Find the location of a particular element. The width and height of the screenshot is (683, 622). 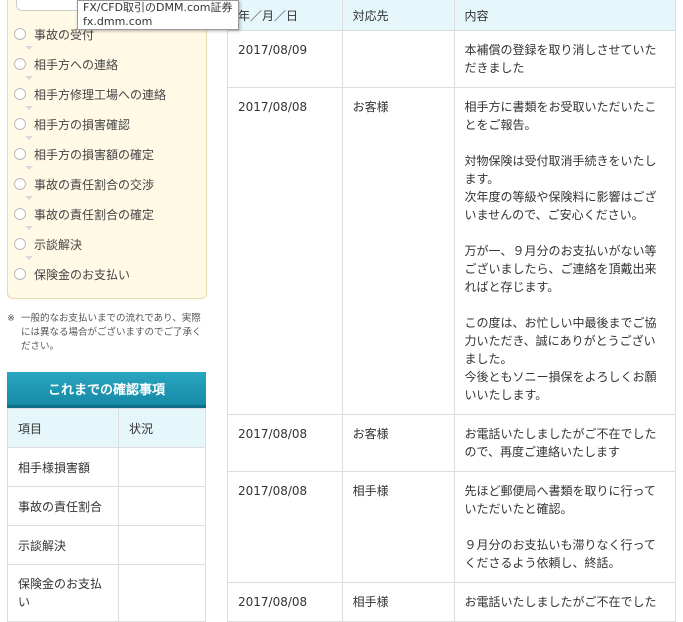

note-mark: ※ is located at coordinates (11, 318).